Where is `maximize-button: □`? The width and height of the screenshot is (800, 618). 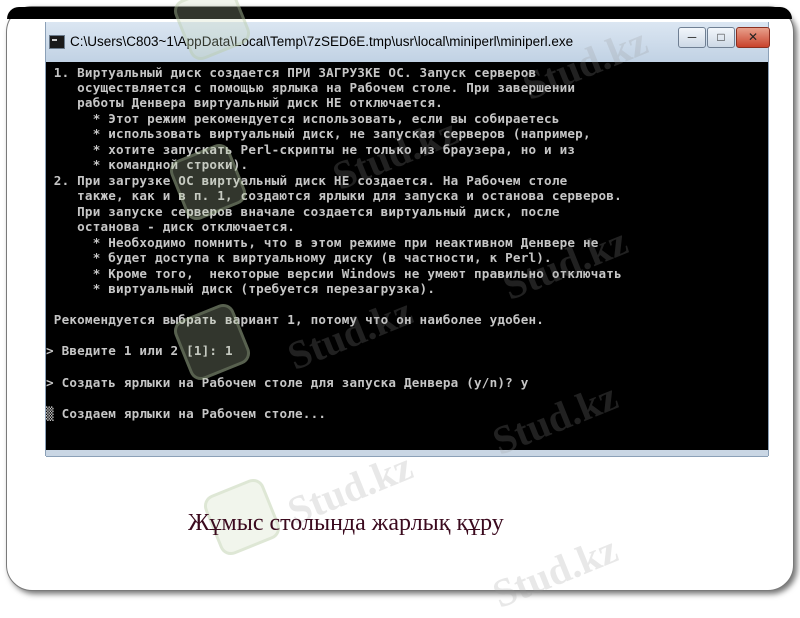
maximize-button: □ is located at coordinates (721, 37).